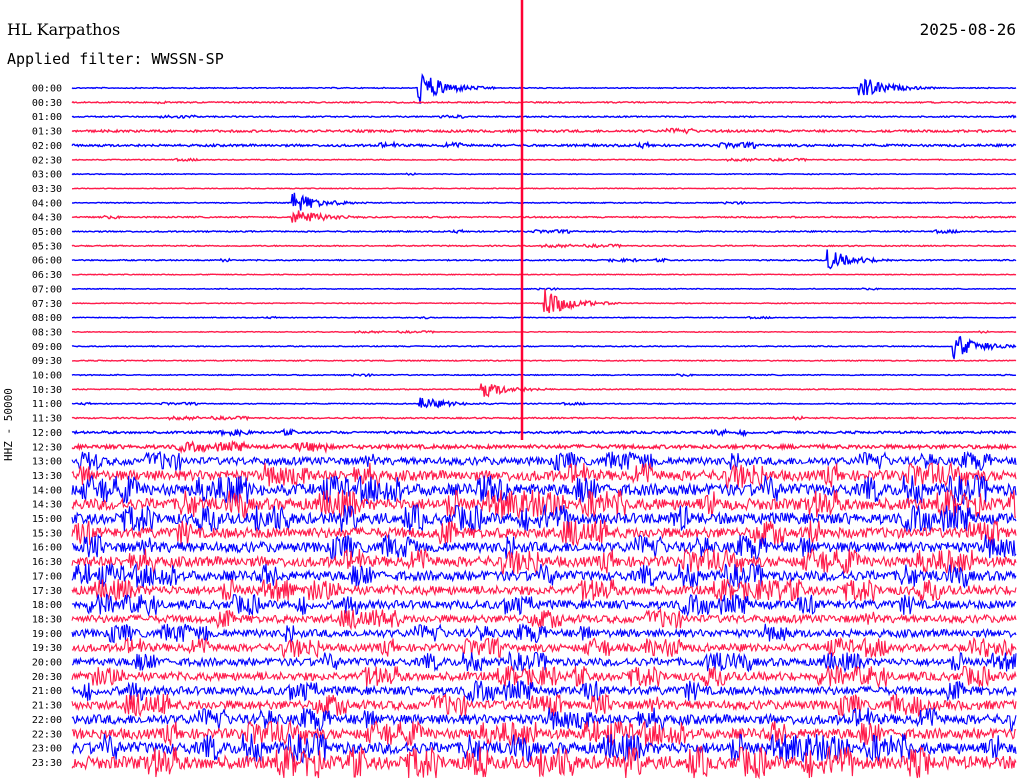 The width and height of the screenshot is (1024, 780). Describe the element at coordinates (47, 232) in the screenshot. I see `time-label: 05:00` at that location.